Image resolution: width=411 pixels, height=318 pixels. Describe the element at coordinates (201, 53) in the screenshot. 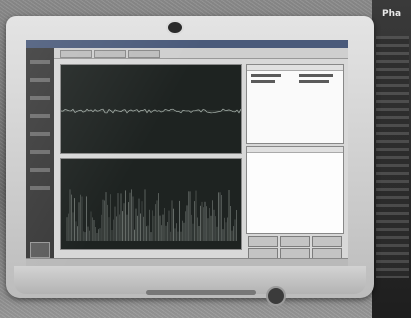

I see `toolbar` at that location.